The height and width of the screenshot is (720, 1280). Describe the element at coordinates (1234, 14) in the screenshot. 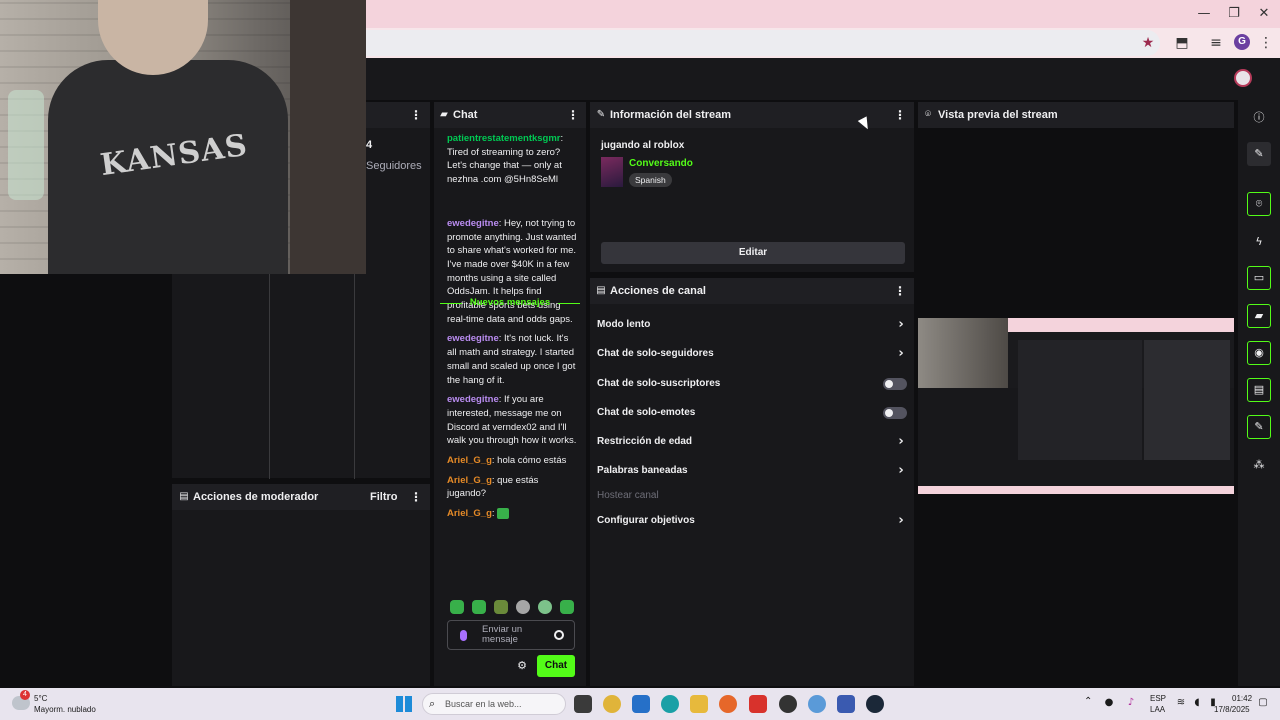

I see `restore-button: ❐` at that location.